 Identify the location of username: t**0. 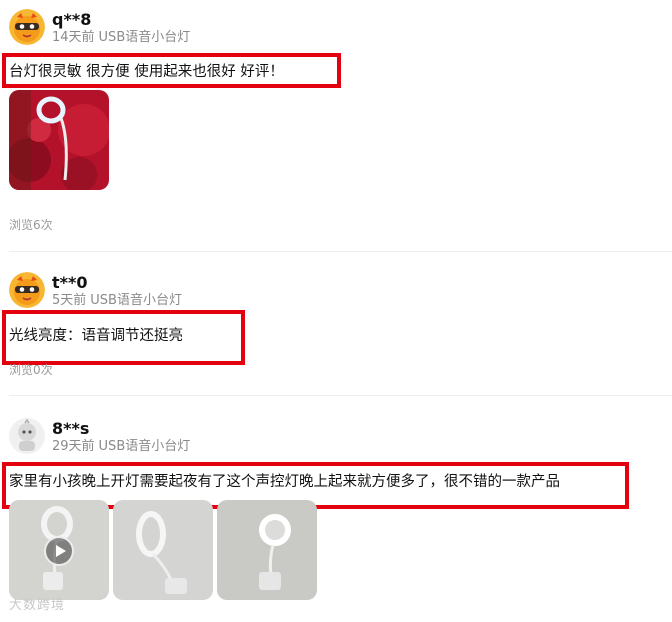
(70, 282).